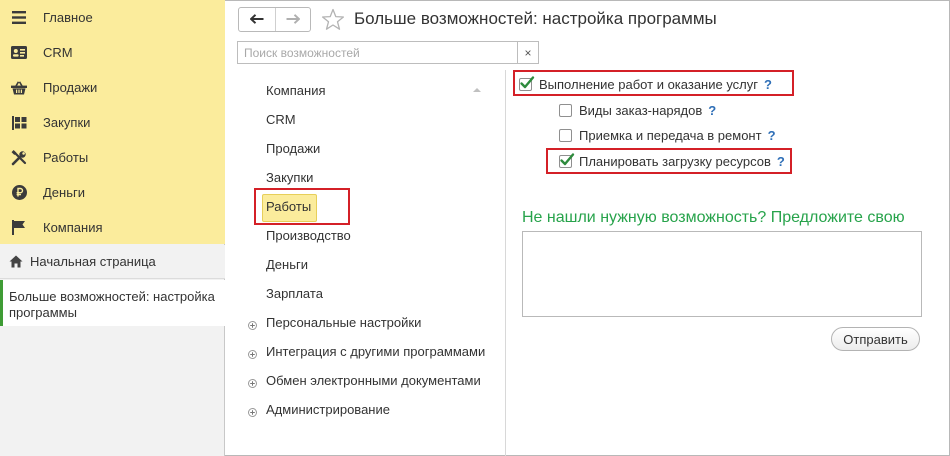 The width and height of the screenshot is (950, 456). I want to click on section-label: Продажи, so click(70, 87).